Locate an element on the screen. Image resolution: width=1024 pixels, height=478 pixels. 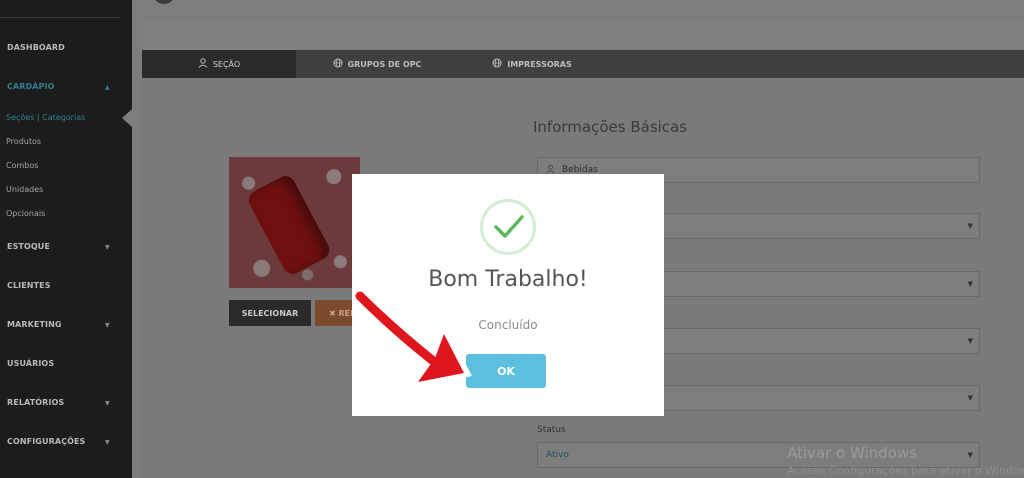
sidebar-item-cardapio: CARDÁPIO is located at coordinates (31, 86).